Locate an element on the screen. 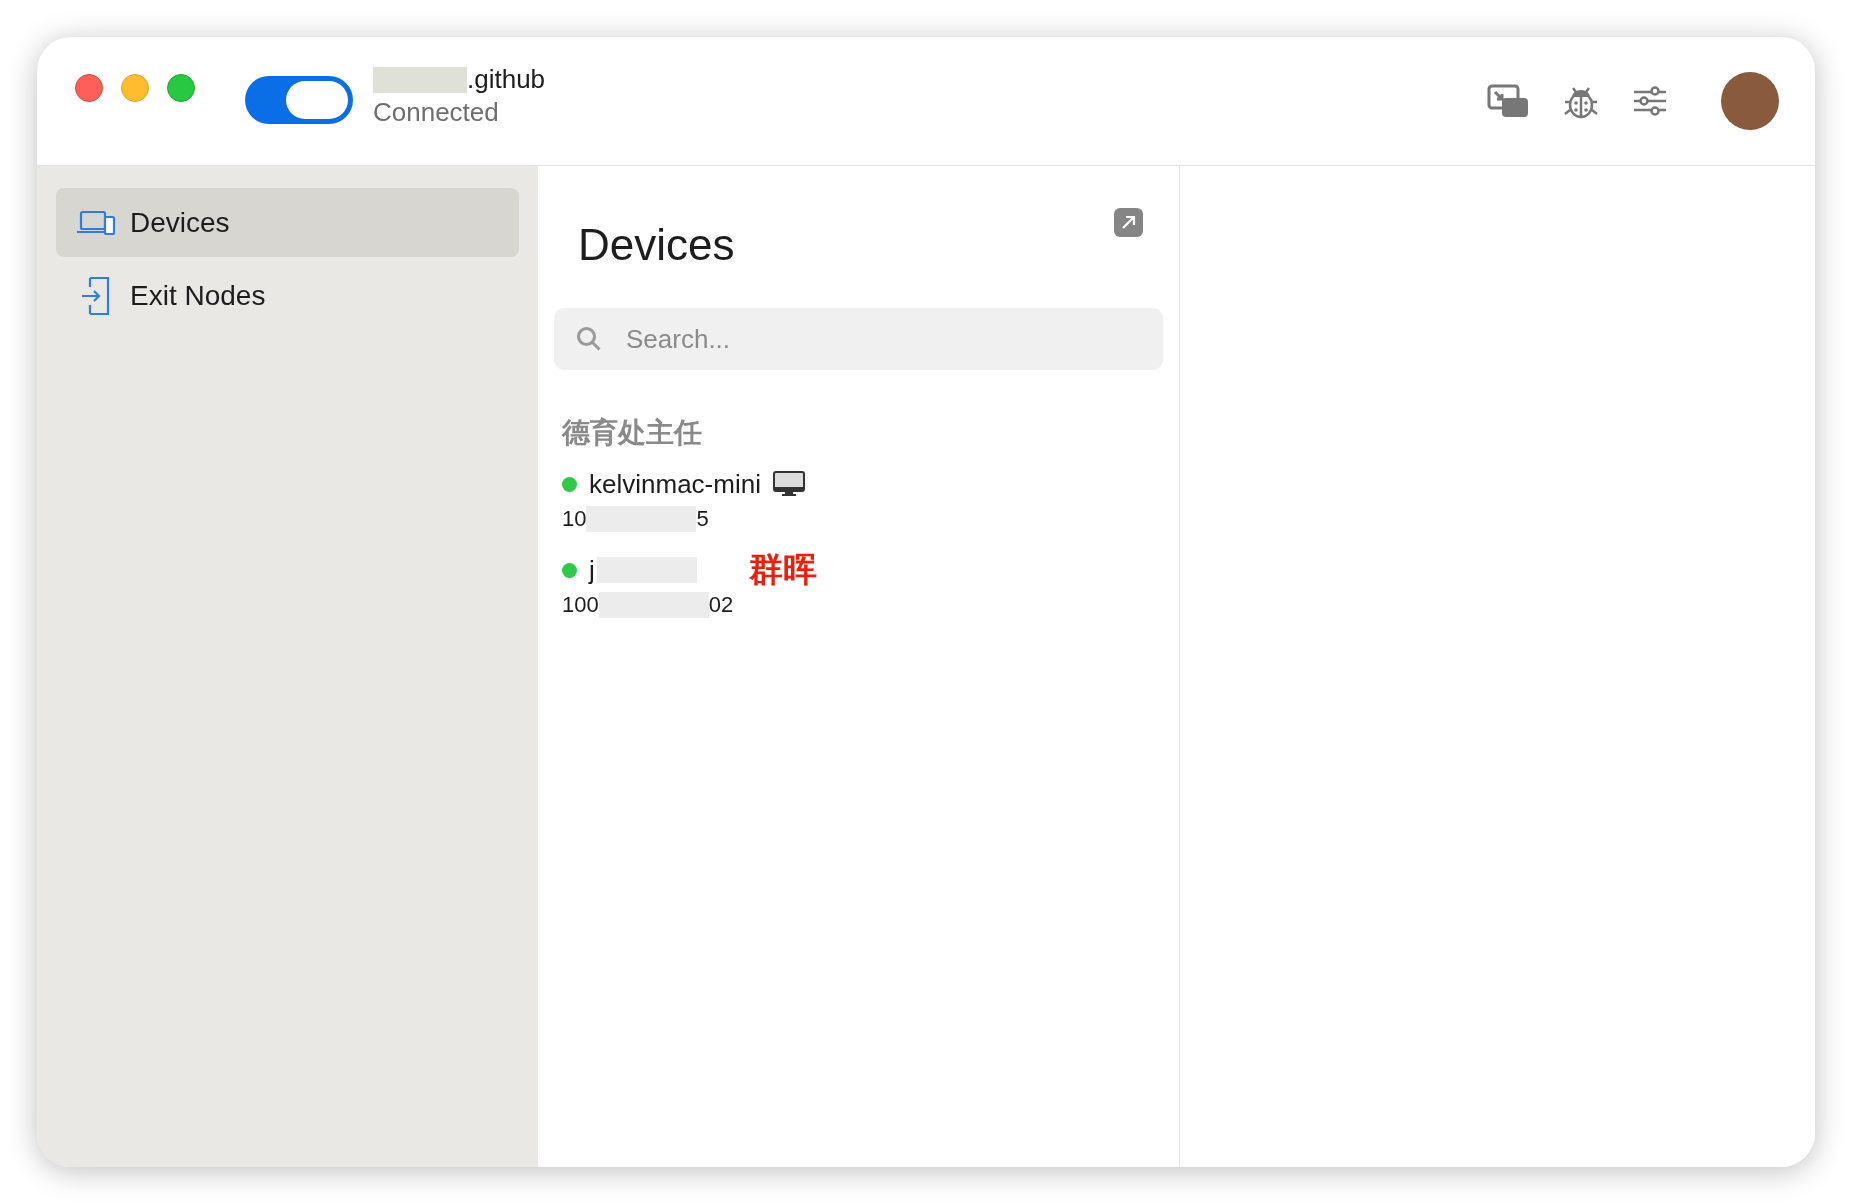  panel-title: Devices is located at coordinates (656, 244).